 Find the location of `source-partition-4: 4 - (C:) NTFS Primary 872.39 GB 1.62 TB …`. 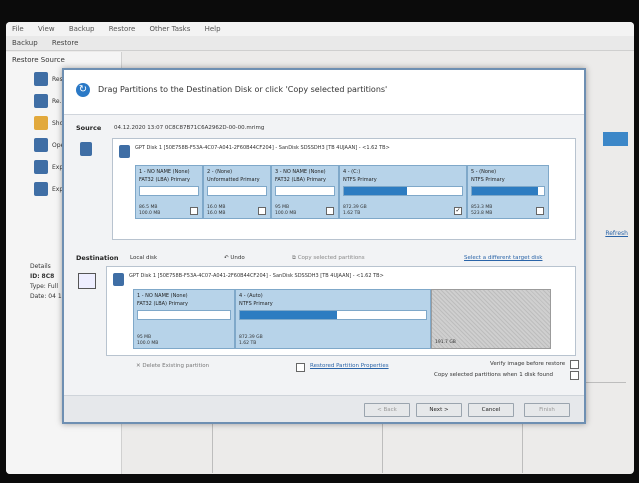

source-partition-4: 4 - (C:) NTFS Primary 872.39 GB 1.62 TB … is located at coordinates (403, 192).